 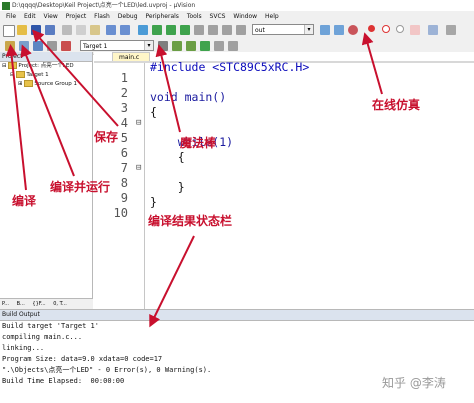 I want to click on arrow-status-bar, so click(x=172, y=281).